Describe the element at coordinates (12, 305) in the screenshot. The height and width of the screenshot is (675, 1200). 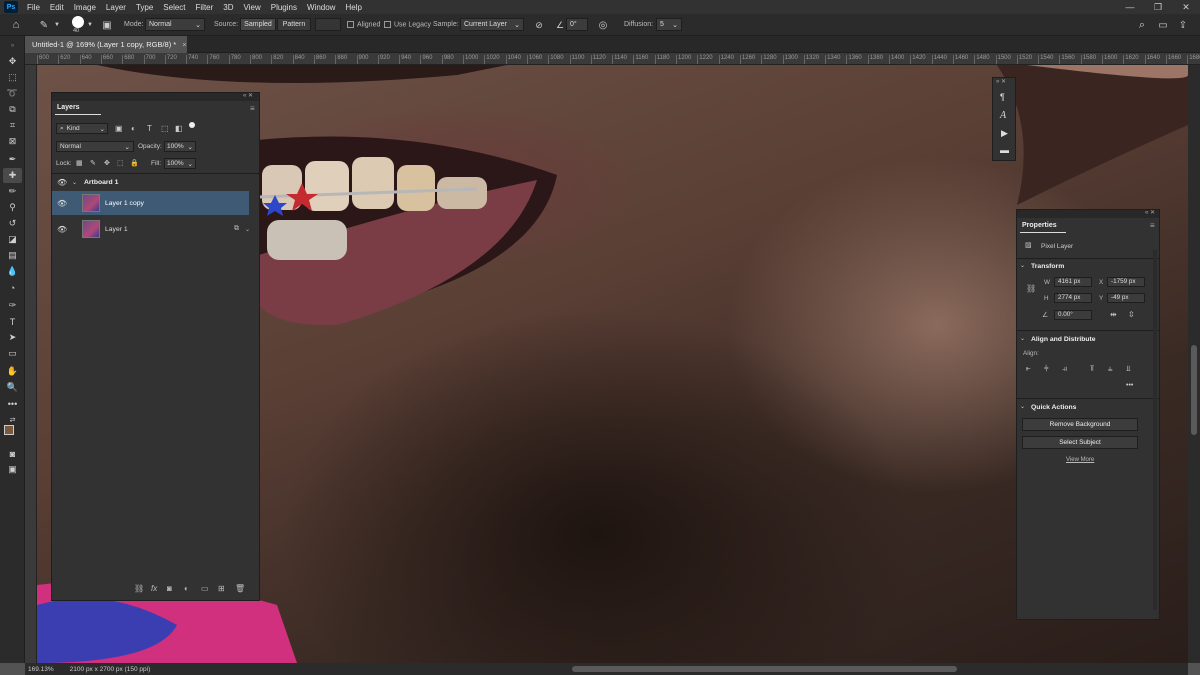
I see `pen-tool-icon: ✑` at that location.